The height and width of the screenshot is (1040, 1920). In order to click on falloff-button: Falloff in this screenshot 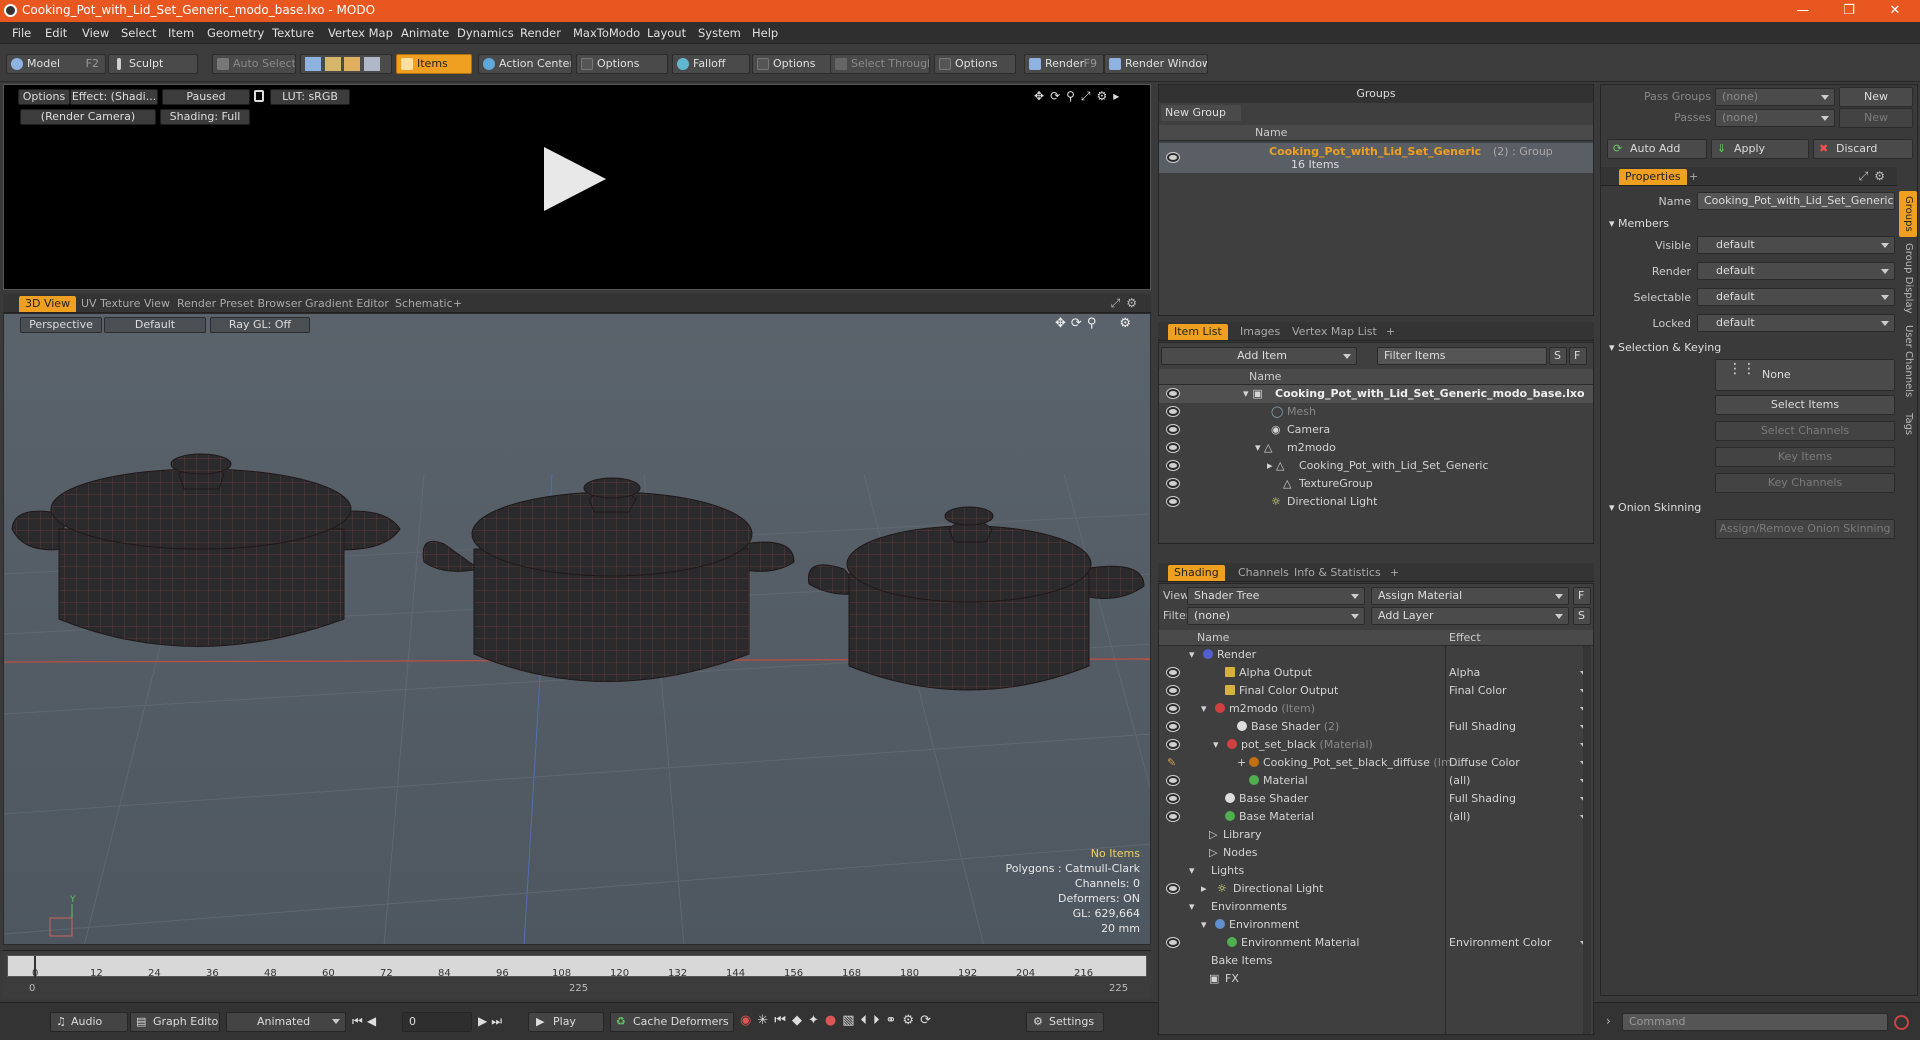, I will do `click(711, 64)`.